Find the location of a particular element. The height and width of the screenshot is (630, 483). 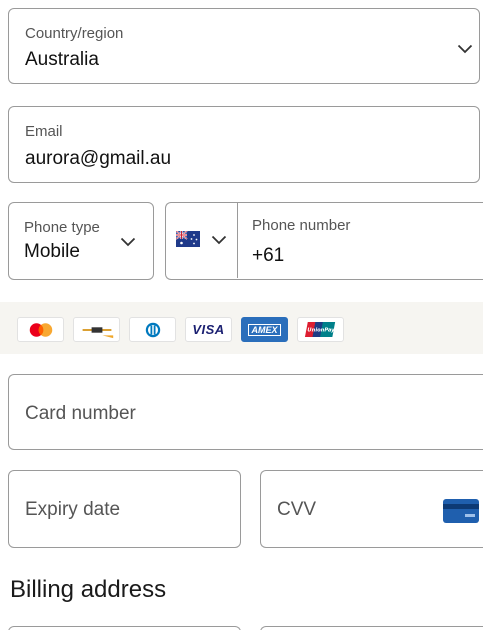

phone-number-group: Phone number +61 is located at coordinates (324, 241).